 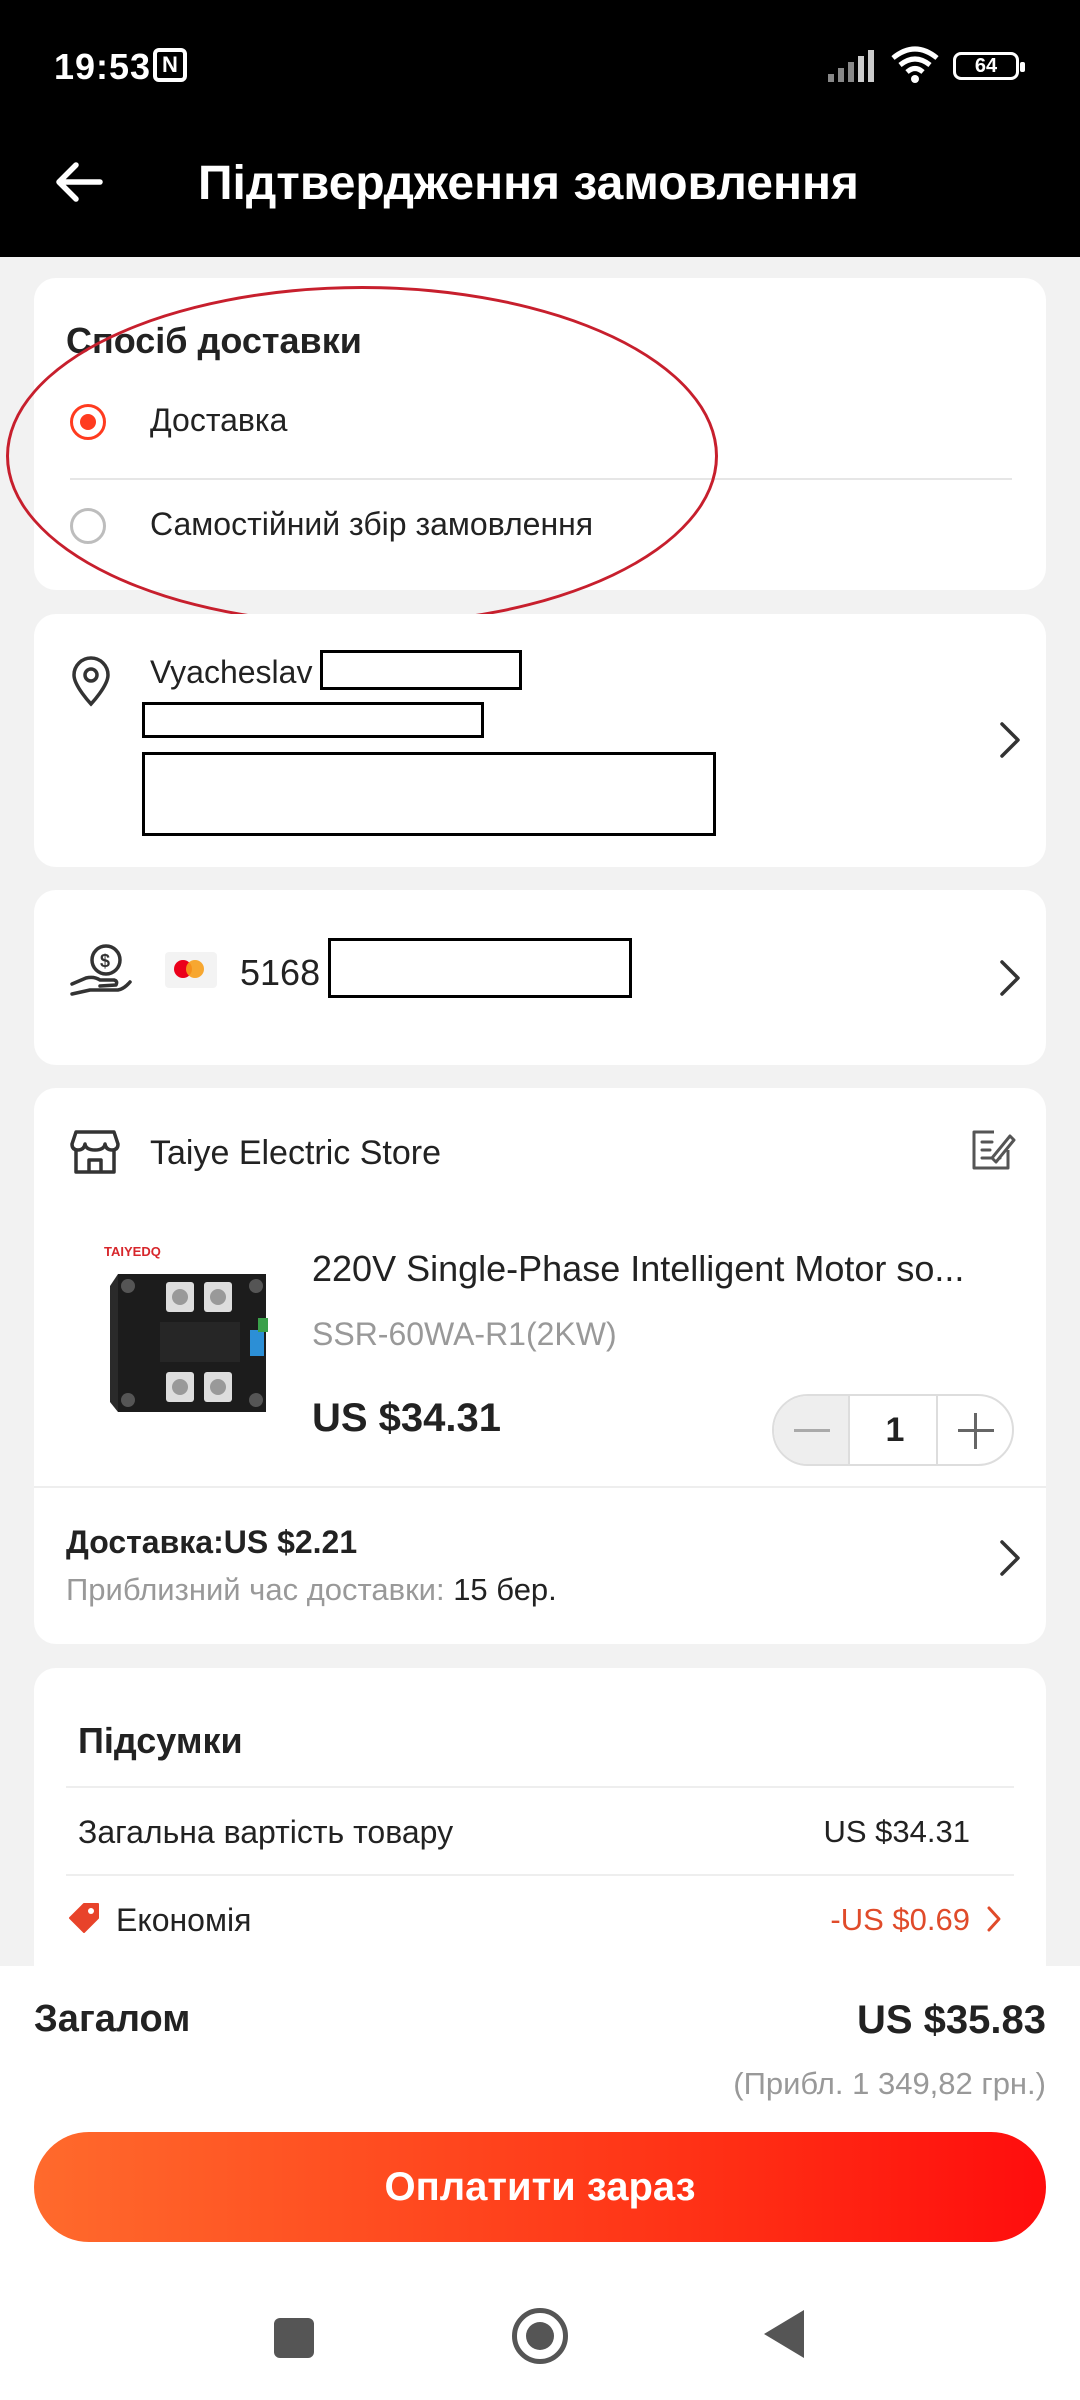 What do you see at coordinates (784, 2334) in the screenshot?
I see `back-button` at bounding box center [784, 2334].